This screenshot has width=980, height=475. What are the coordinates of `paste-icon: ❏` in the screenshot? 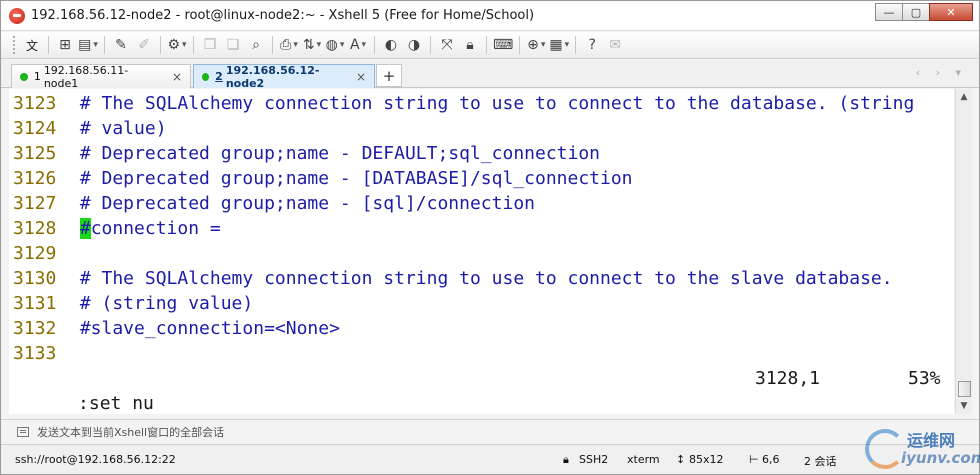 It's located at (233, 45).